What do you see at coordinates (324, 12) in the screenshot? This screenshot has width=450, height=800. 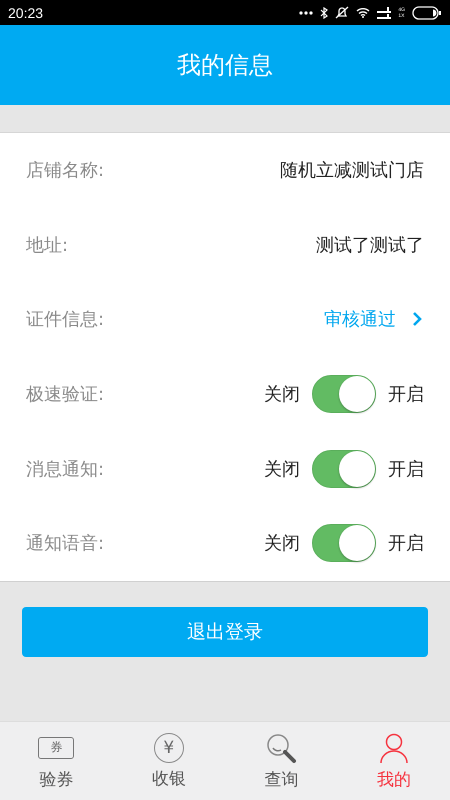 I see `bluetooth-icon` at bounding box center [324, 12].